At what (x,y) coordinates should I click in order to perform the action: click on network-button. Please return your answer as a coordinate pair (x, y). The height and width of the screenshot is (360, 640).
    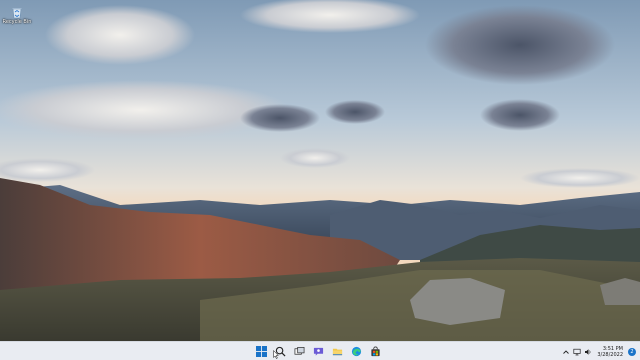
    Looking at the image, I should click on (577, 352).